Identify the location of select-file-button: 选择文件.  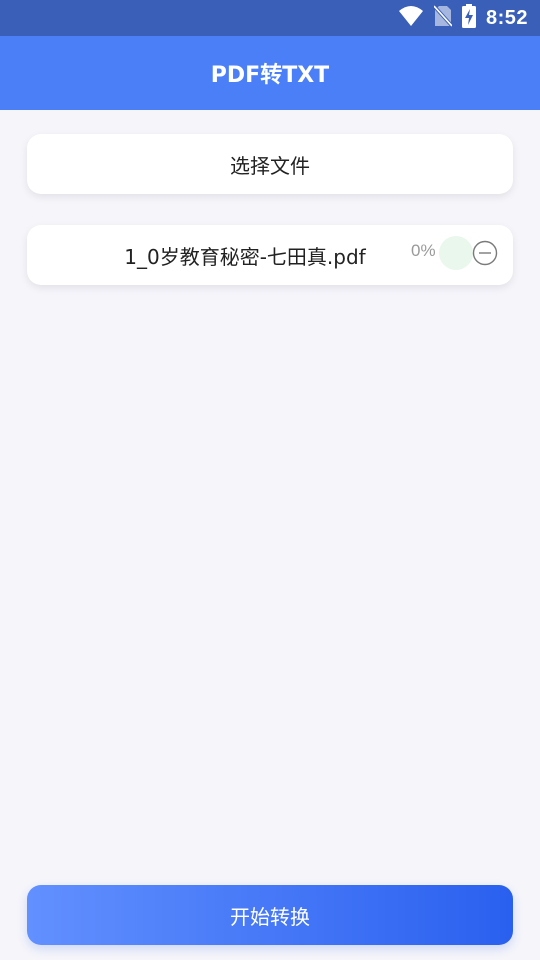
(270, 164).